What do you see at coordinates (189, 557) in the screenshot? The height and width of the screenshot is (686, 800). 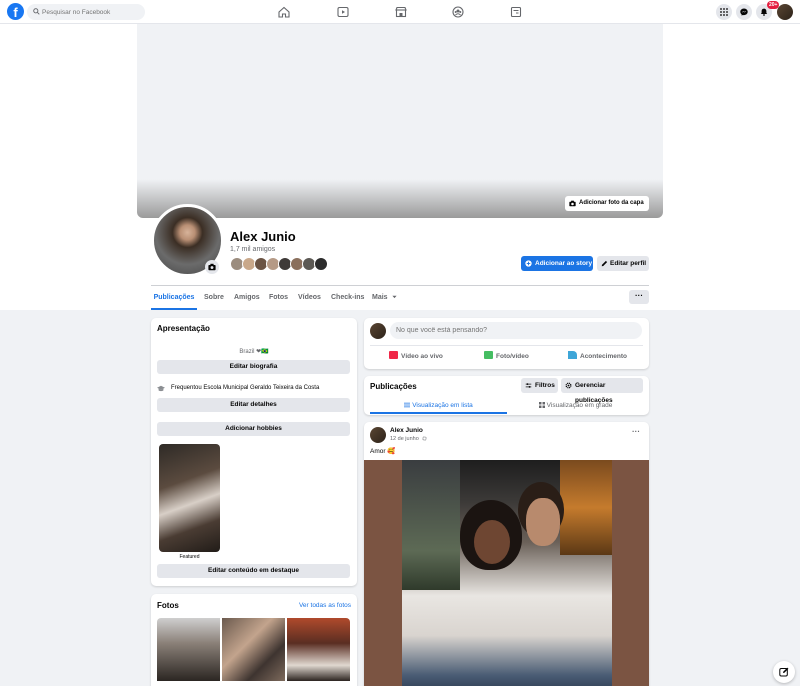 I see `featured-label: Featured` at bounding box center [189, 557].